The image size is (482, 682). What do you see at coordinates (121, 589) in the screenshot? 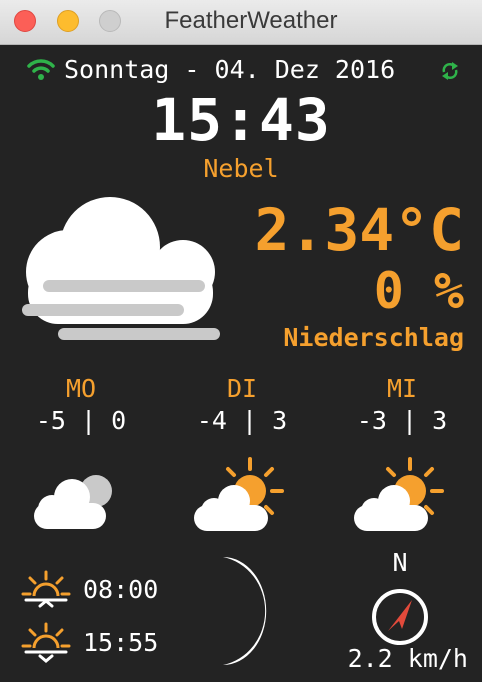
I see `sunrise-time: 08:00` at bounding box center [121, 589].